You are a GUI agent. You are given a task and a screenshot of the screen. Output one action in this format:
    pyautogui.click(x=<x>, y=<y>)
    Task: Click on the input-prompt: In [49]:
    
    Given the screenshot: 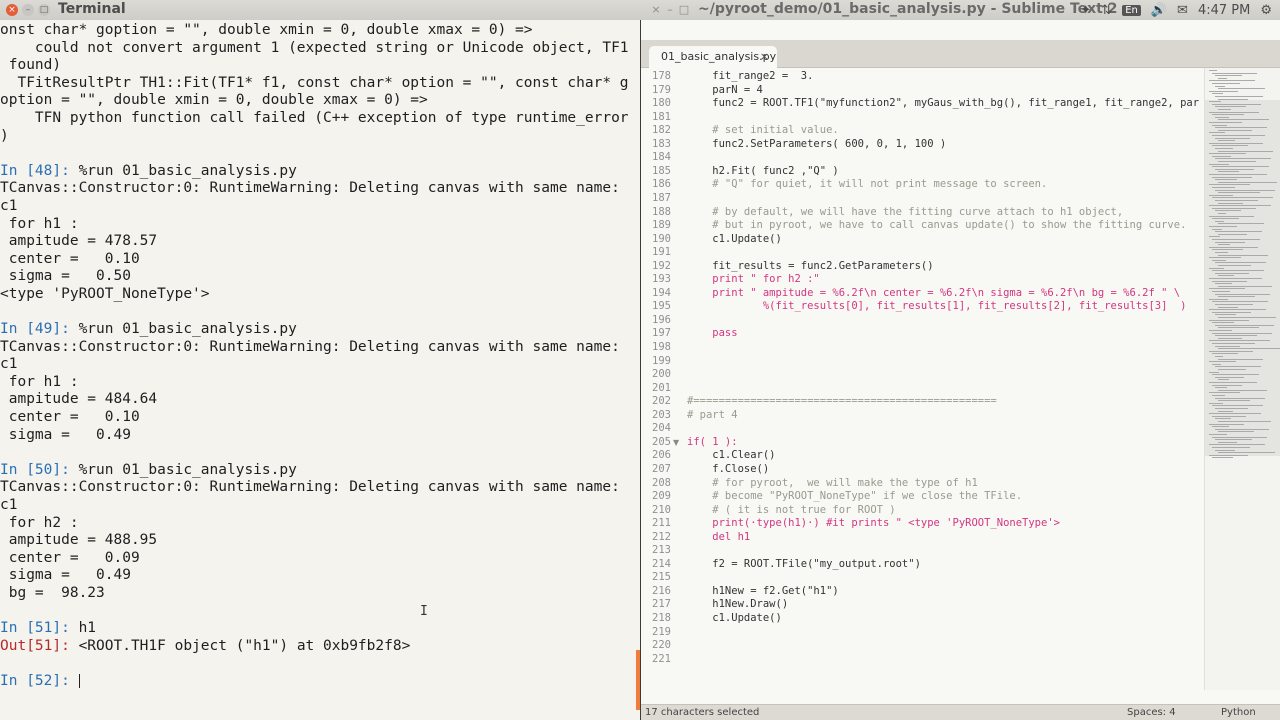 What is the action you would take?
    pyautogui.click(x=35, y=329)
    